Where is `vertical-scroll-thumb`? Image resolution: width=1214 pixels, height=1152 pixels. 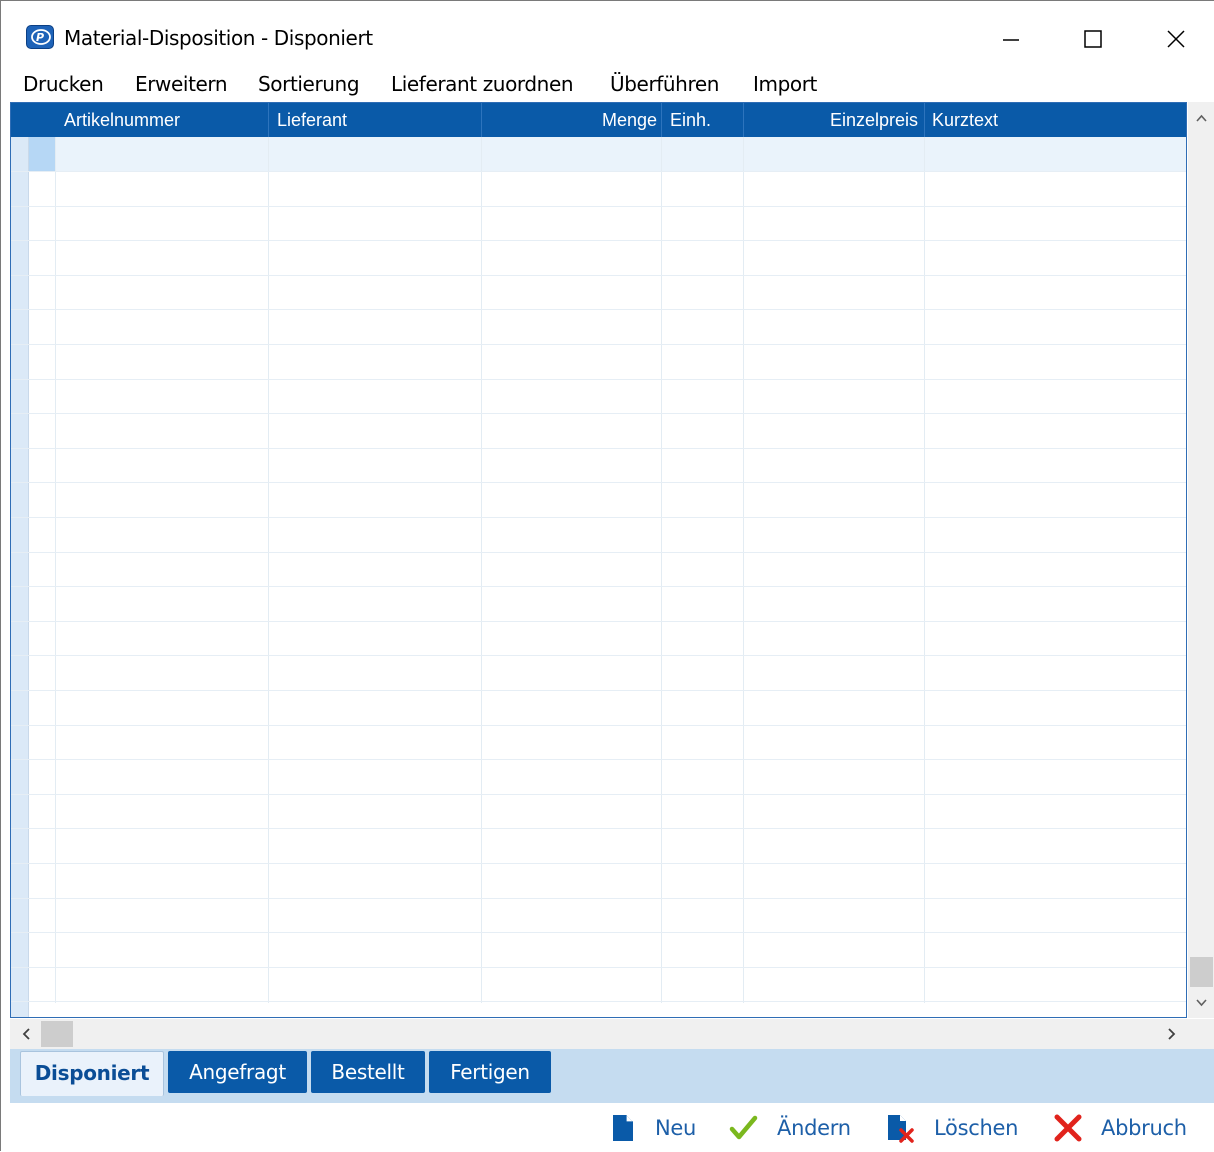 vertical-scroll-thumb is located at coordinates (1201, 972).